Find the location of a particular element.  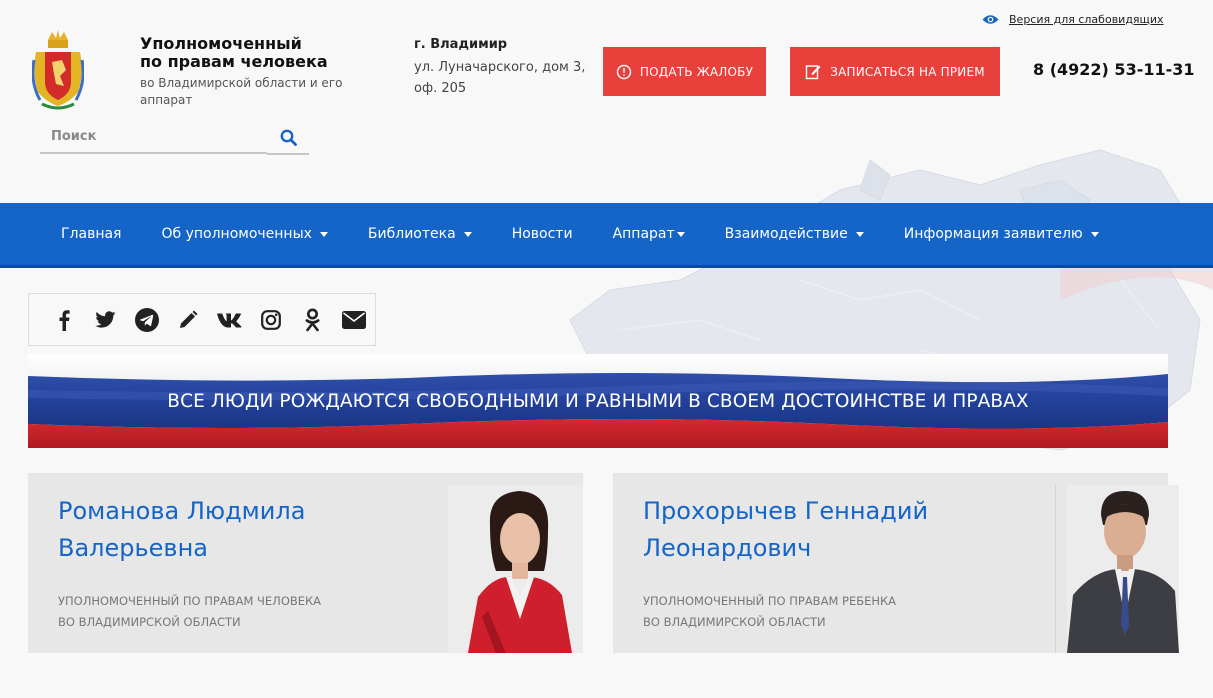

instagram-link is located at coordinates (272, 320).